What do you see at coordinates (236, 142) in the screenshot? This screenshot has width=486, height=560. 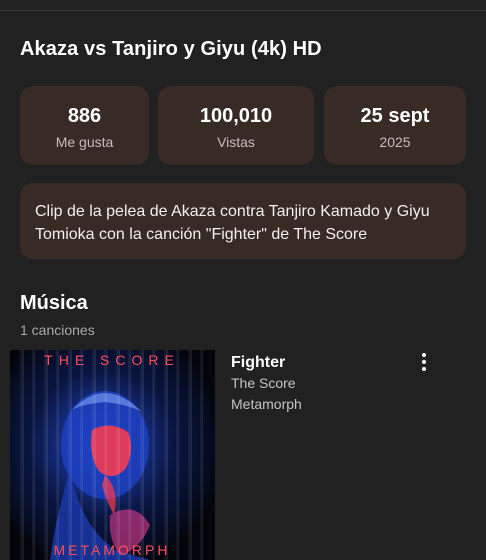 I see `views-label: Vistas` at bounding box center [236, 142].